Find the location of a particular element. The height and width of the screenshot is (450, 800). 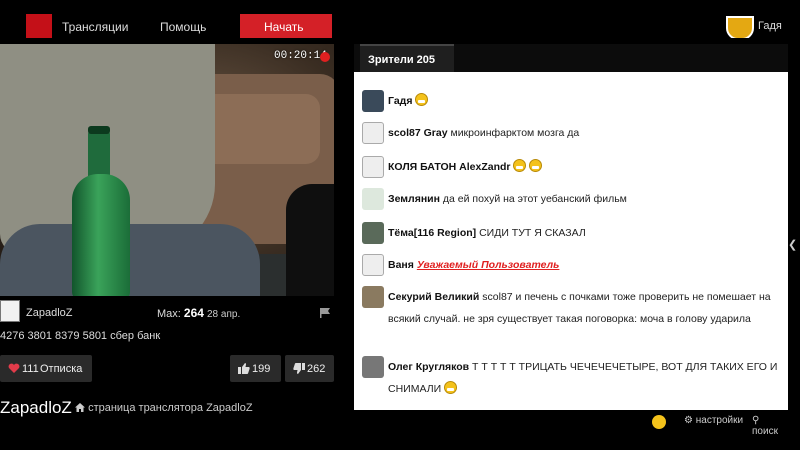

user-avatar is located at coordinates (740, 27).